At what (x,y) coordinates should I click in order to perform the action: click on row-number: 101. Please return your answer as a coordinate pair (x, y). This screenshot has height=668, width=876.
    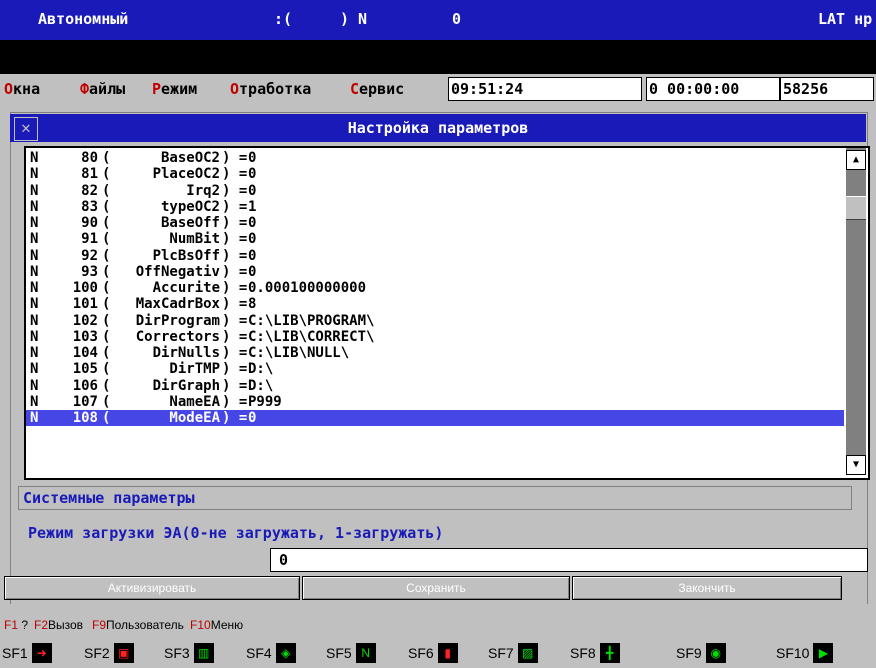
    Looking at the image, I should click on (85, 304).